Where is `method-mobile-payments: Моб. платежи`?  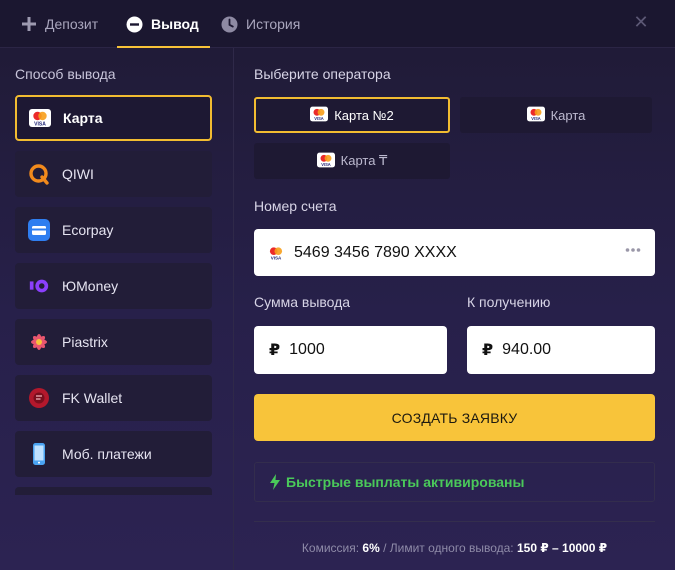 method-mobile-payments: Моб. платежи is located at coordinates (113, 454).